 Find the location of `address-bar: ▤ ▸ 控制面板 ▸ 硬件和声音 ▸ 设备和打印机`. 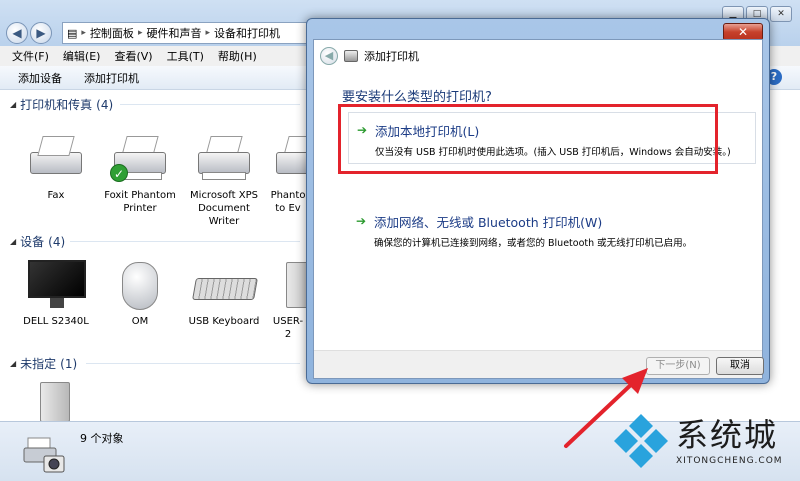

address-bar: ▤ ▸ 控制面板 ▸ 硬件和声音 ▸ 设备和打印机 is located at coordinates (187, 33).